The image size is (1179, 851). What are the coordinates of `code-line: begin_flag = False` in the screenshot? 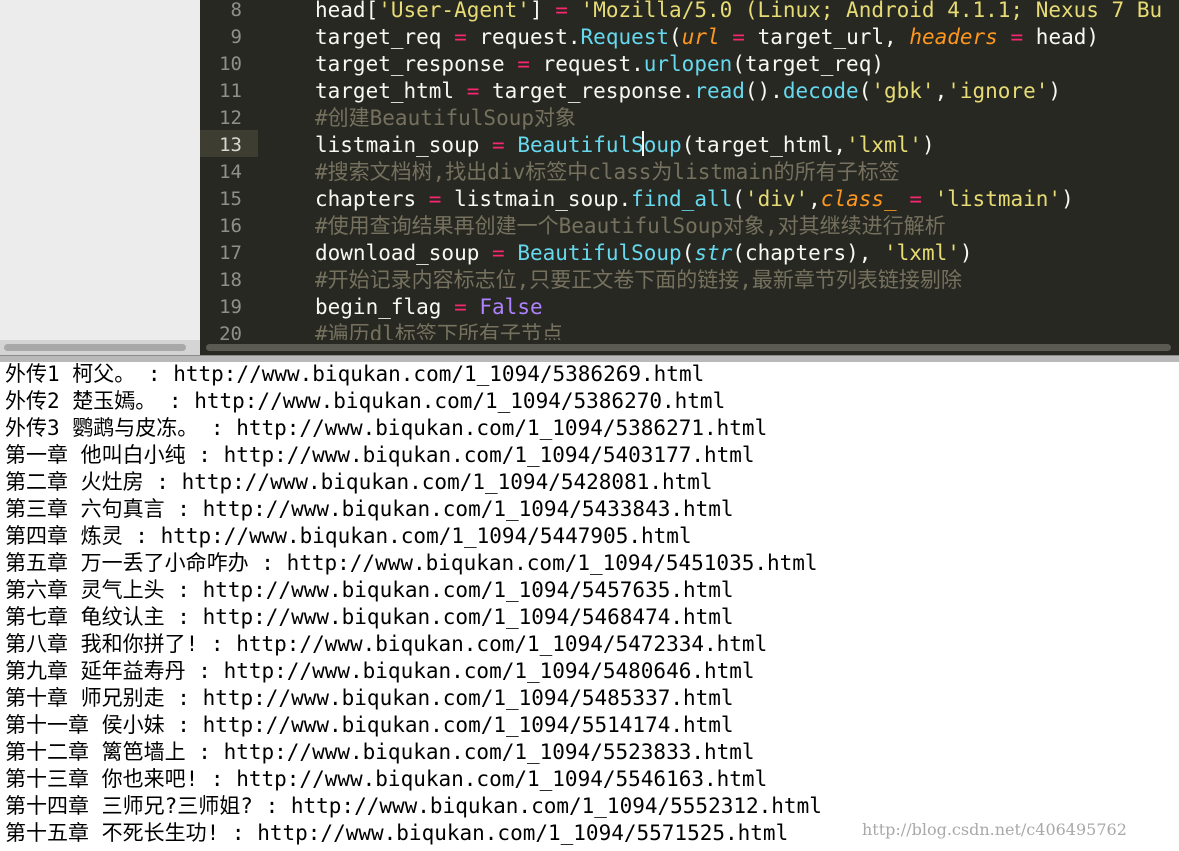 It's located at (429, 307).